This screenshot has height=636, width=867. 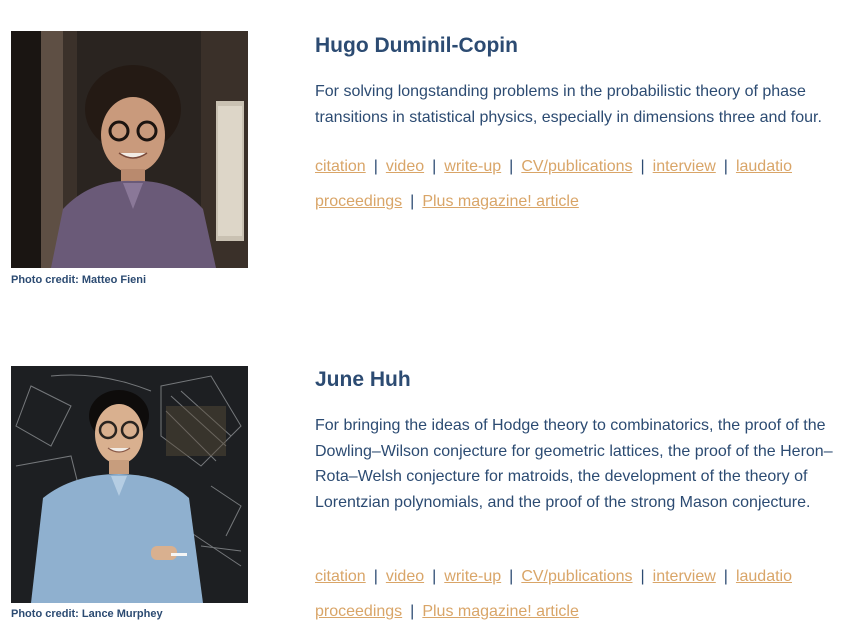 I want to click on laureate-name: Hugo Duminil-Copin, so click(x=416, y=45).